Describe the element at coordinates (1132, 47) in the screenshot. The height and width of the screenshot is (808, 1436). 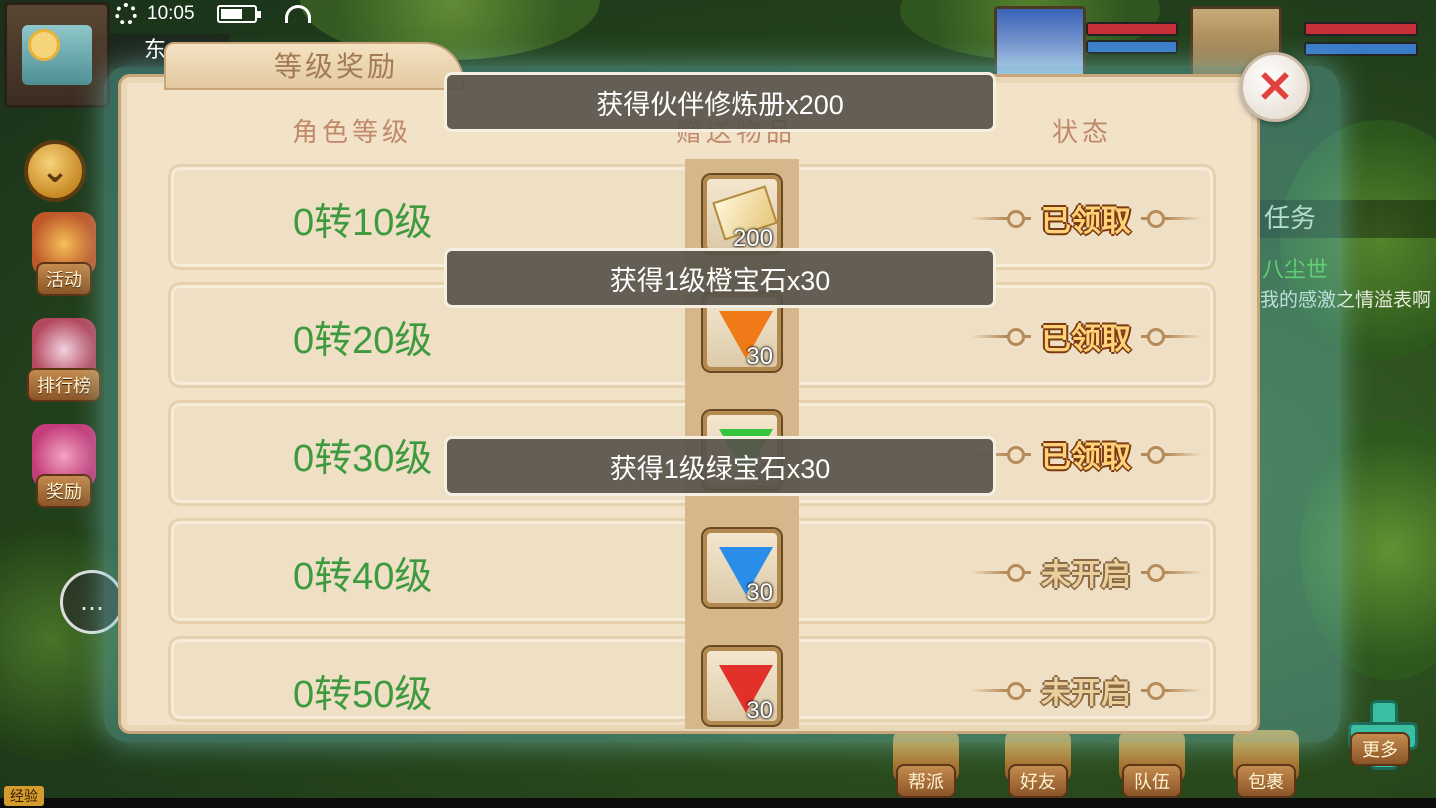
I see `player-mp-bar` at that location.